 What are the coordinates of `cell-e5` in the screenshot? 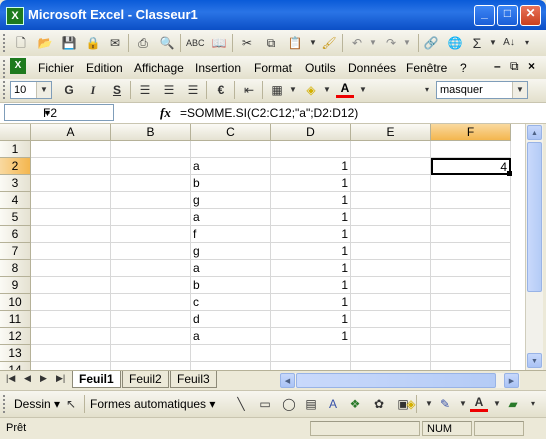 It's located at (391, 217).